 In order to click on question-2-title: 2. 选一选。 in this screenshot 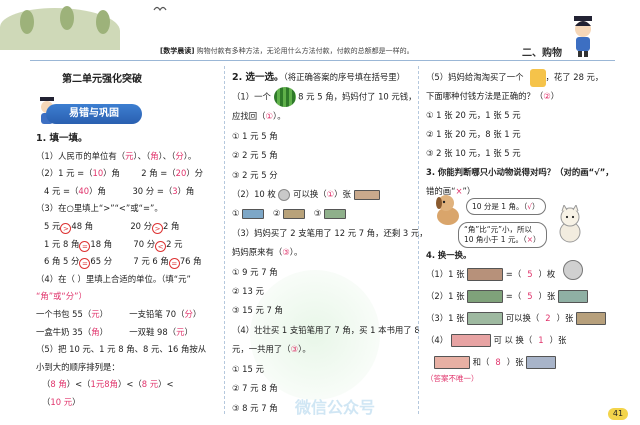, I will do `click(258, 77)`.